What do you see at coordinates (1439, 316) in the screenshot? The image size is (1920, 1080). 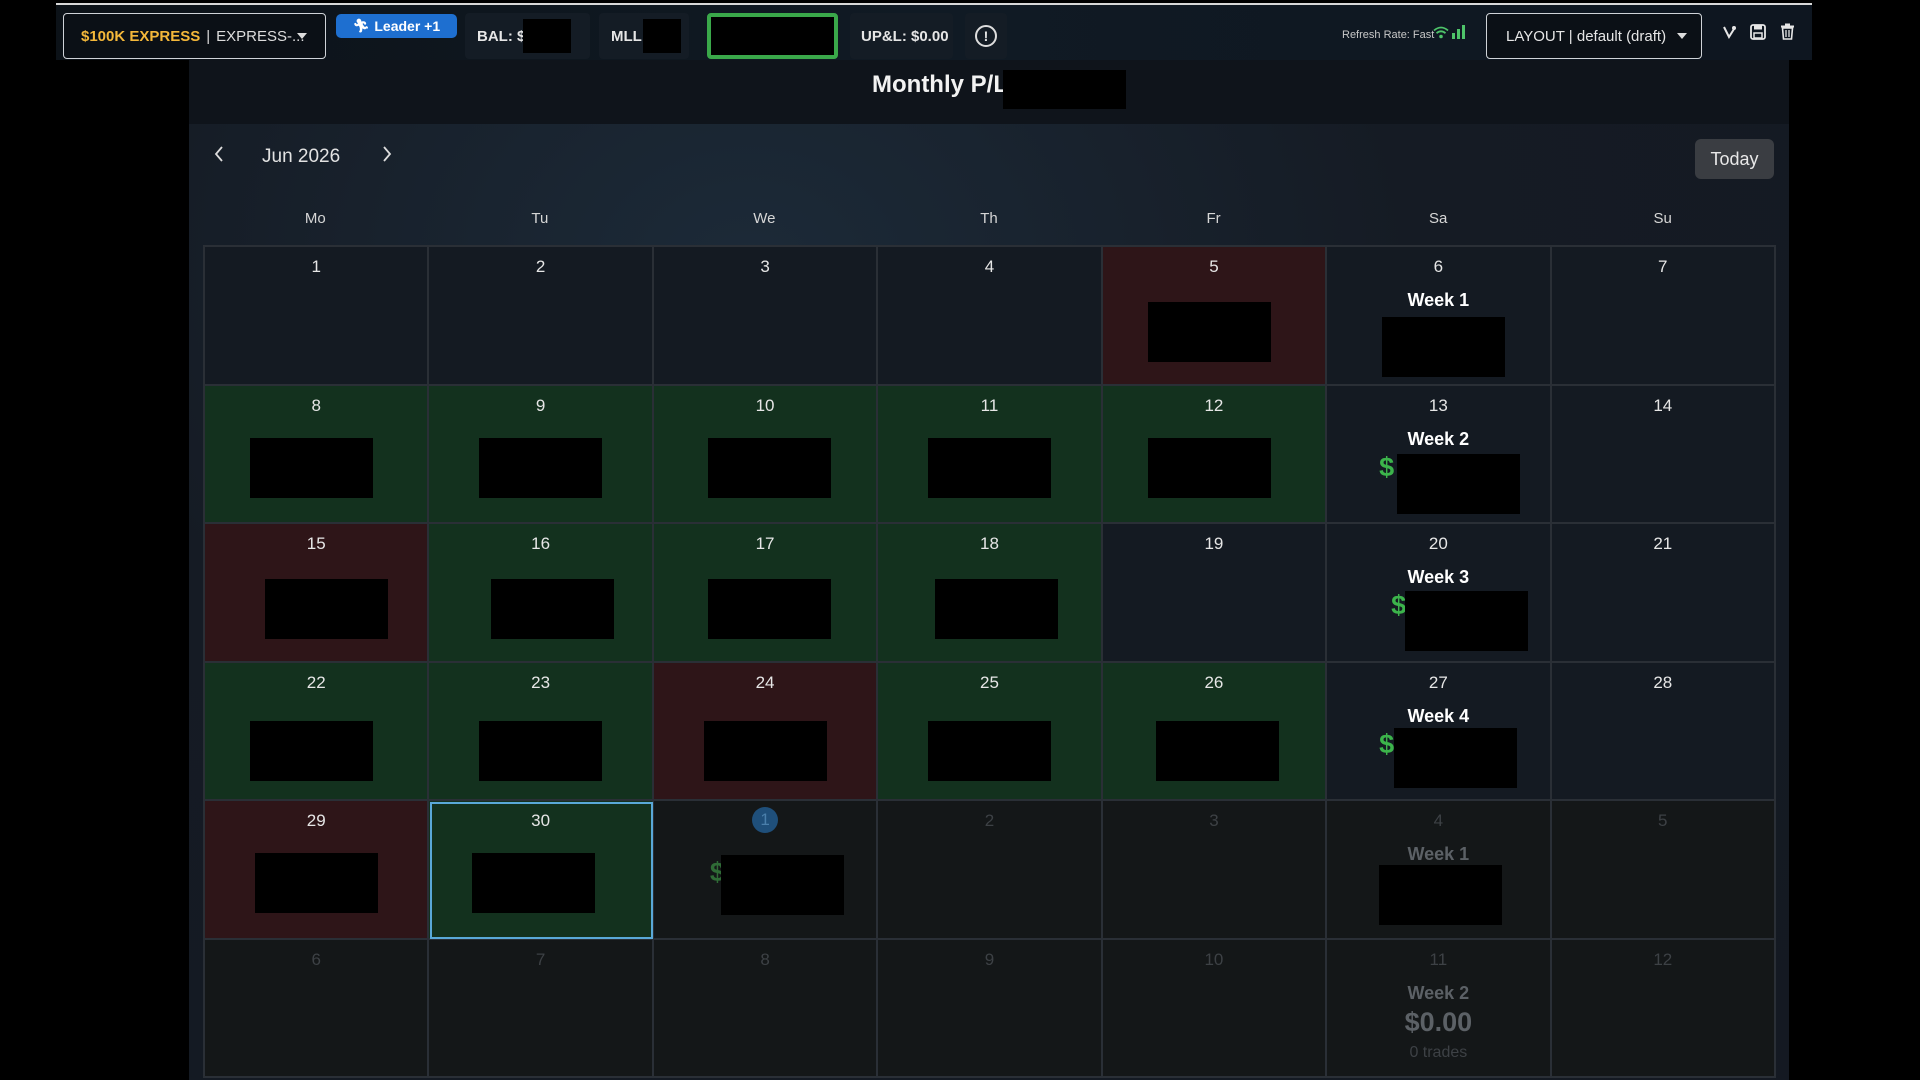 I see `calendar-day-cell: 6 Week 1` at bounding box center [1439, 316].